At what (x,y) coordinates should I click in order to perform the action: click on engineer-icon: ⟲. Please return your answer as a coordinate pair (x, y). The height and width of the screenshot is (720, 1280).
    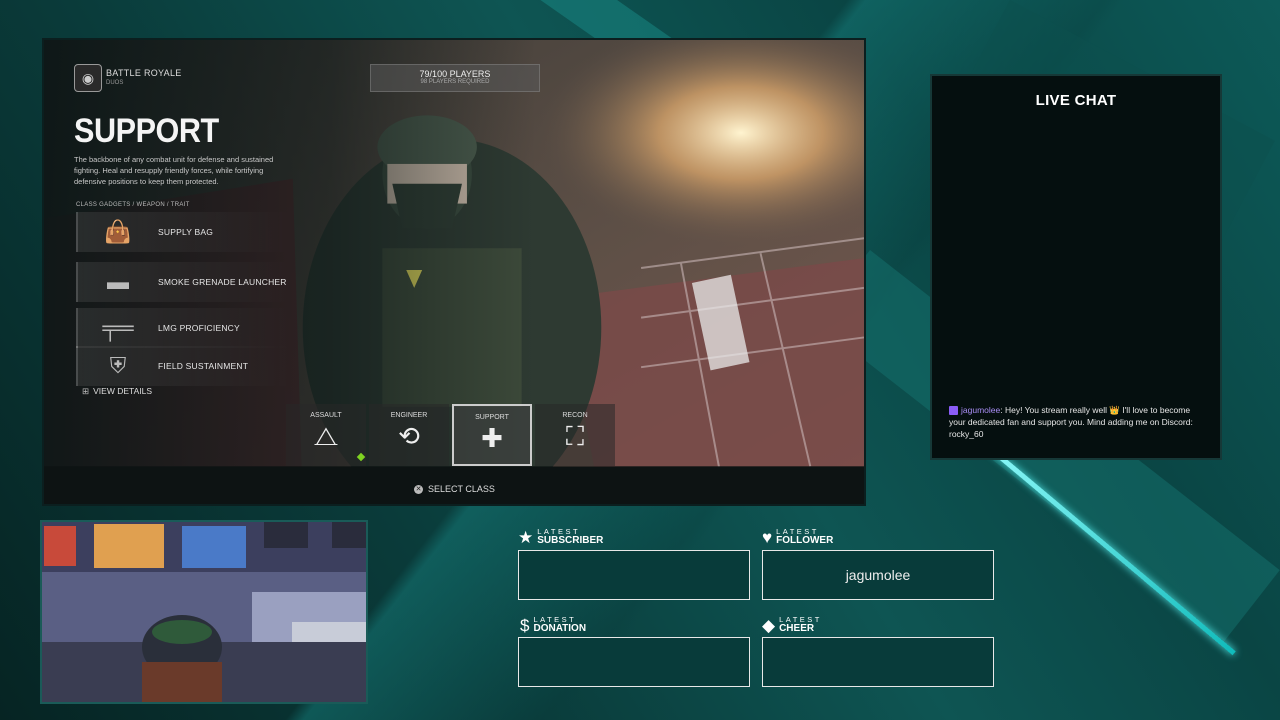
    Looking at the image, I should click on (409, 436).